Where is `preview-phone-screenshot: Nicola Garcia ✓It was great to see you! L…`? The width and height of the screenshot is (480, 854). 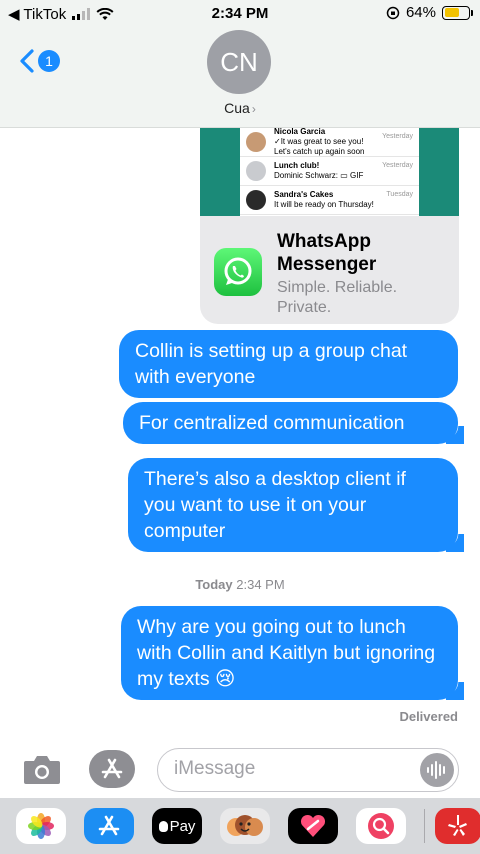 preview-phone-screenshot: Nicola Garcia ✓It was great to see you! L… is located at coordinates (329, 172).